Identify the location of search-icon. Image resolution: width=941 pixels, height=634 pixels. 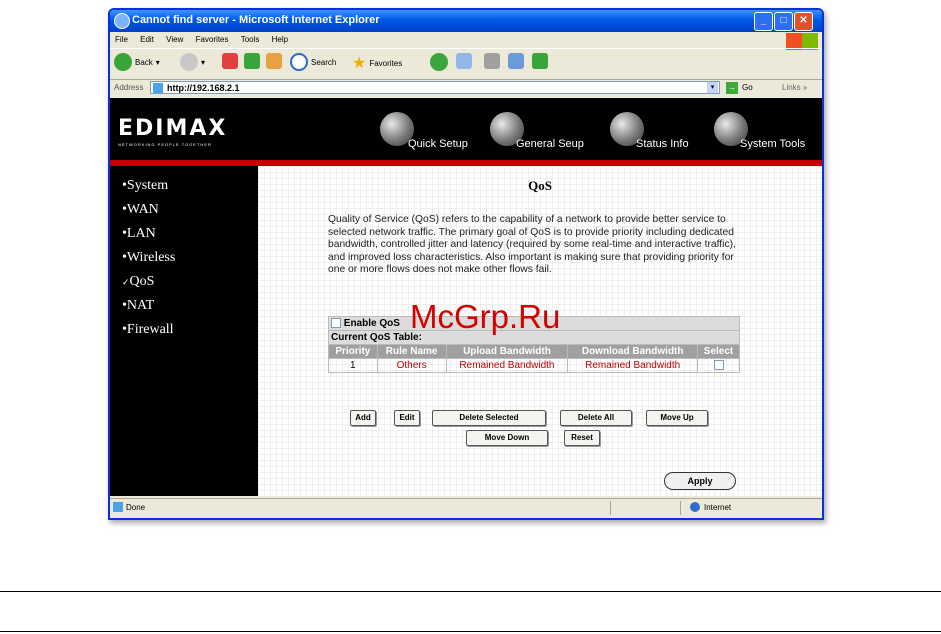
(299, 62).